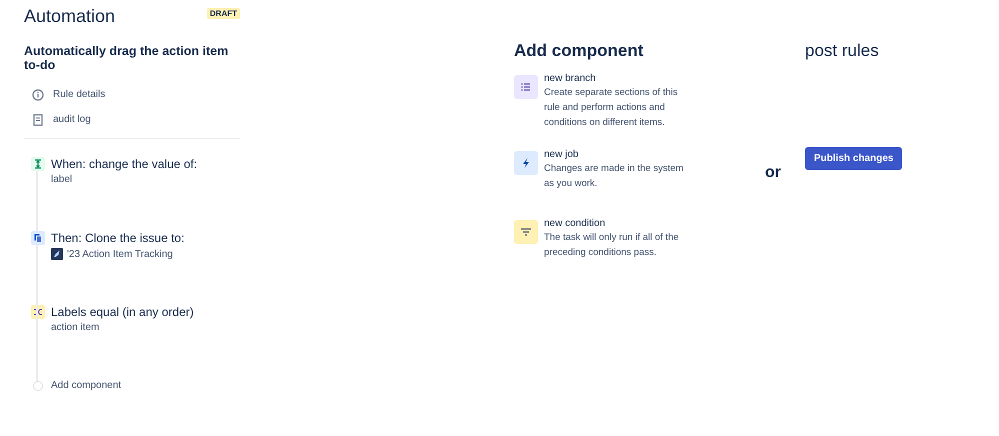  What do you see at coordinates (127, 58) in the screenshot?
I see `rule-name: Automatically drag the action item to-do` at bounding box center [127, 58].